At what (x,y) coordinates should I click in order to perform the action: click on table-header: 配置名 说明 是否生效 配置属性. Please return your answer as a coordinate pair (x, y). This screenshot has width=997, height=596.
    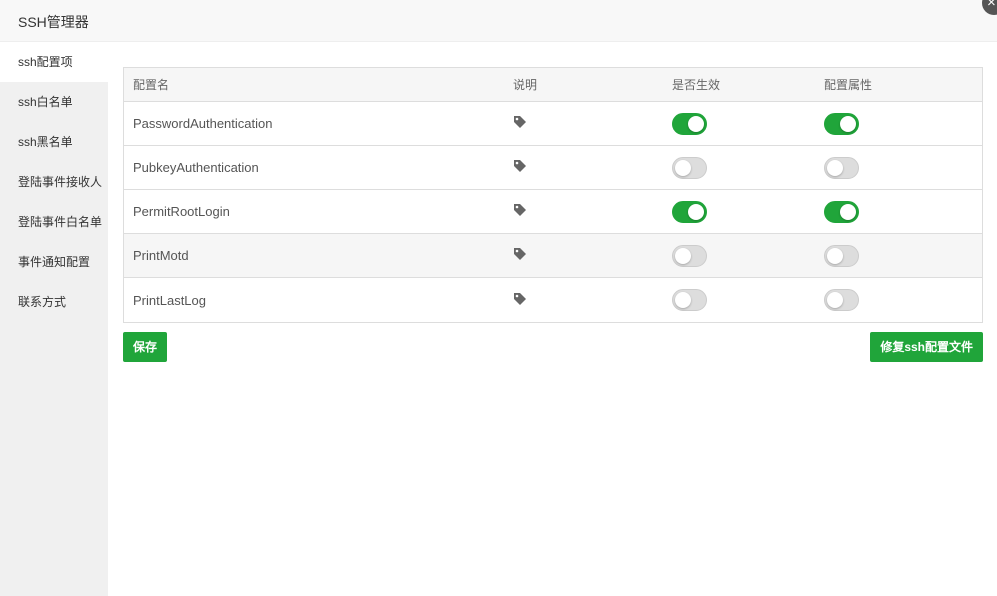
    Looking at the image, I should click on (553, 85).